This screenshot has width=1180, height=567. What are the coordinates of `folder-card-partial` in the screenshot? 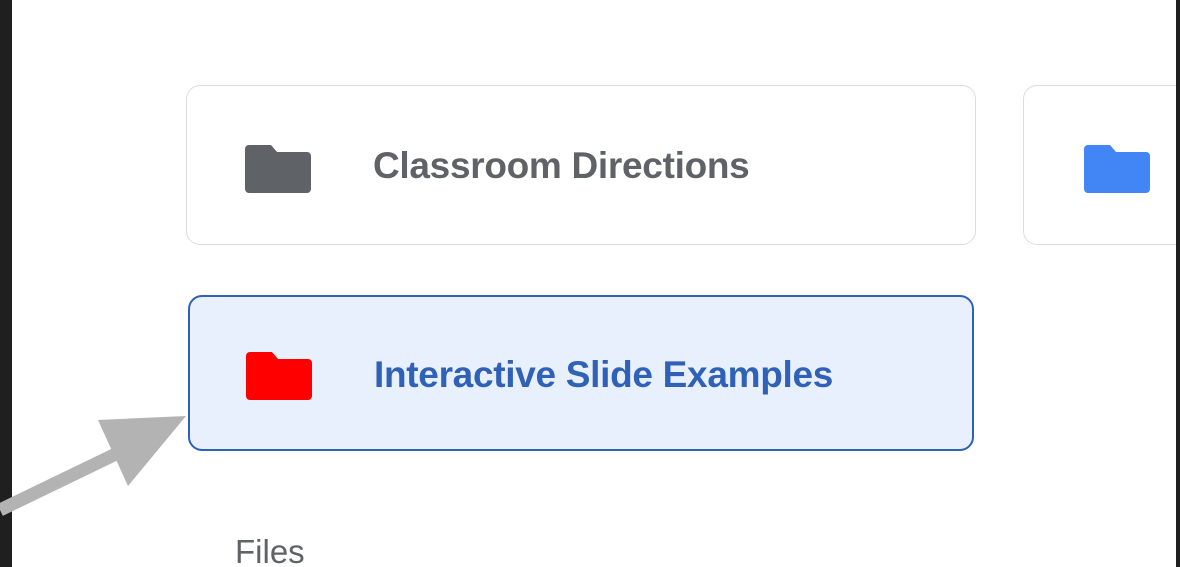 It's located at (1099, 165).